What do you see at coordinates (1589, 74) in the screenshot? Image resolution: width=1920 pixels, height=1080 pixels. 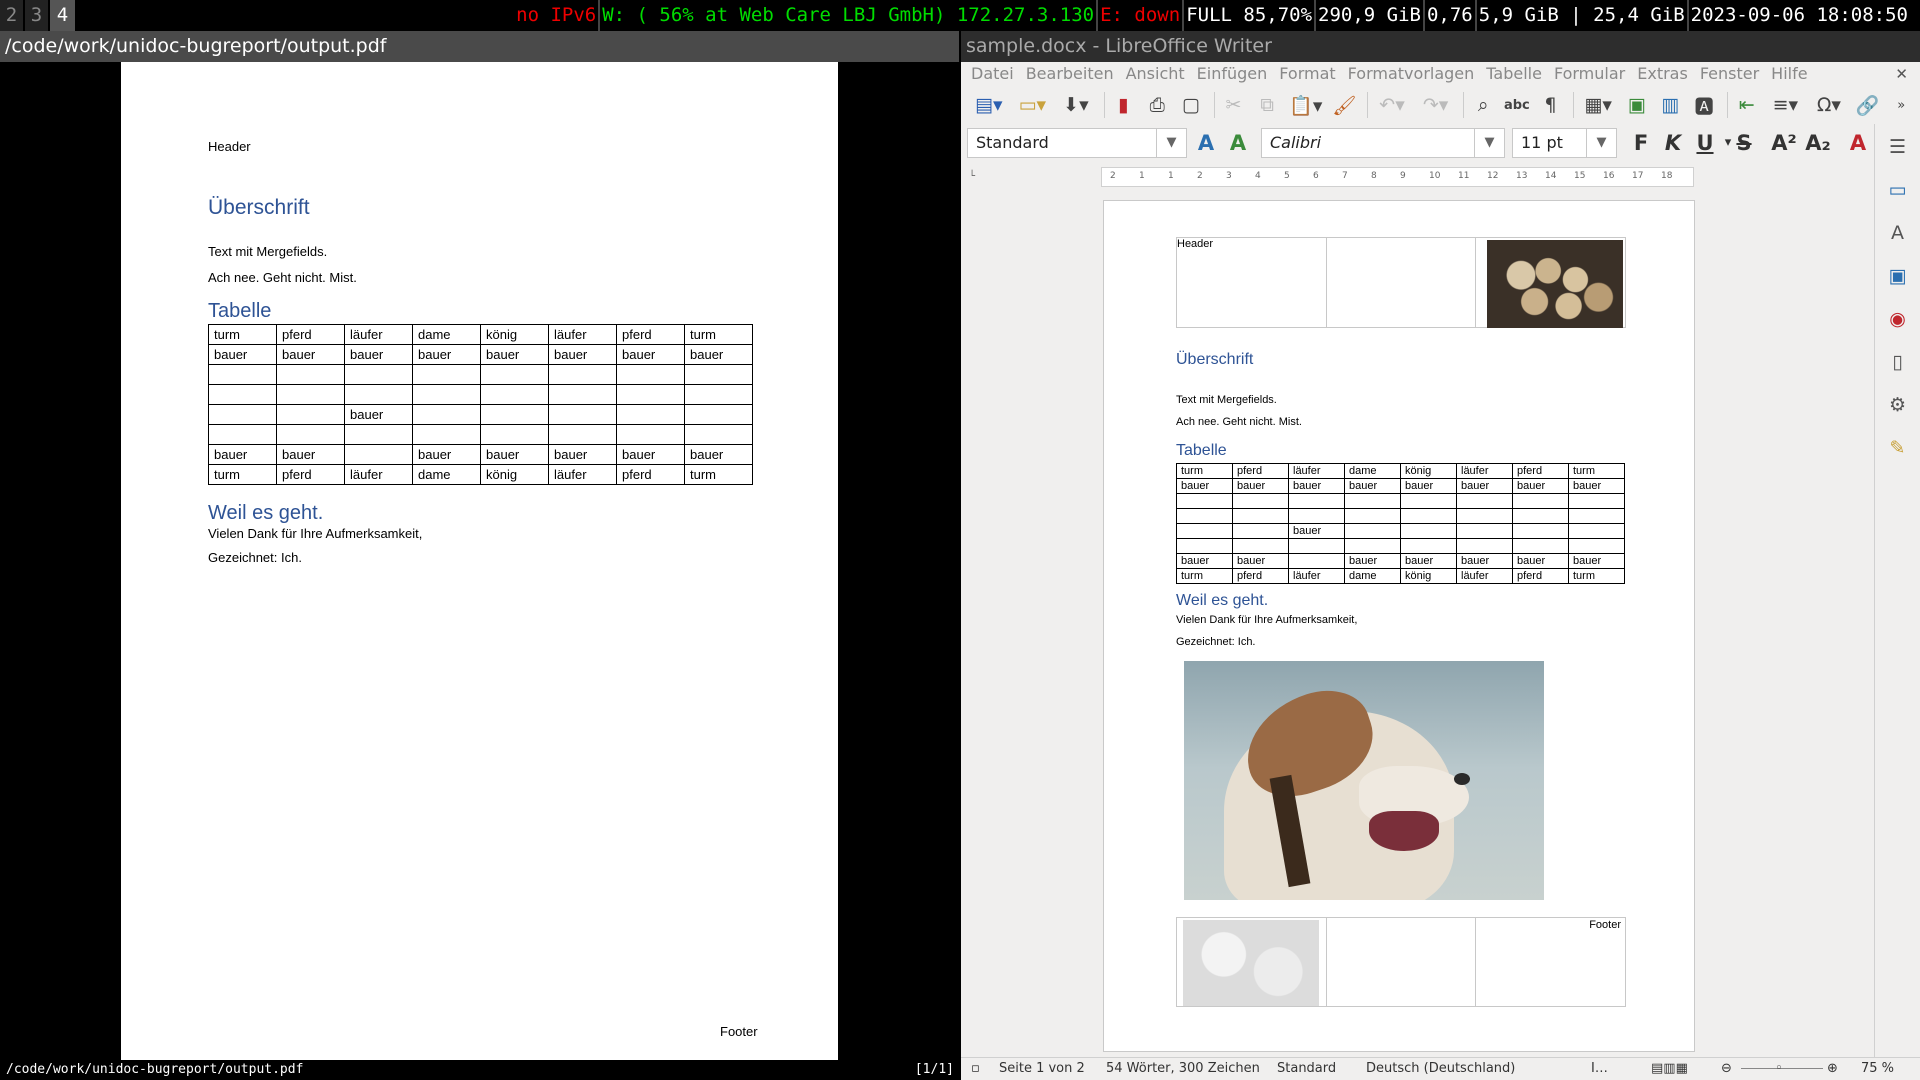 I see `menu-formular: Formular` at bounding box center [1589, 74].